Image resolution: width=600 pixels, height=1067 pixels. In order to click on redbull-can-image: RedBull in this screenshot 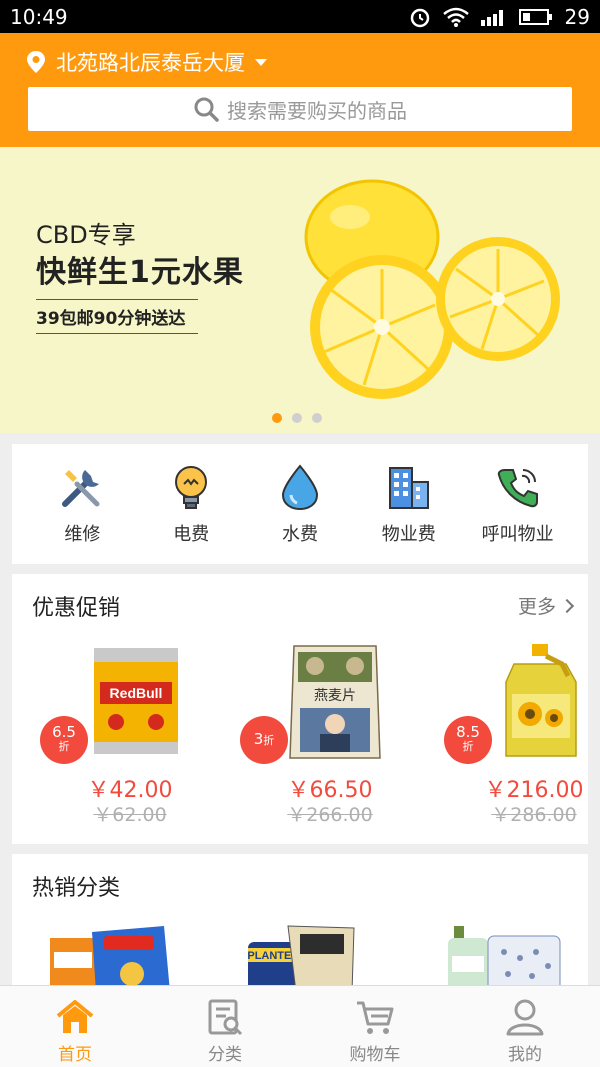, I will do `click(136, 701)`.